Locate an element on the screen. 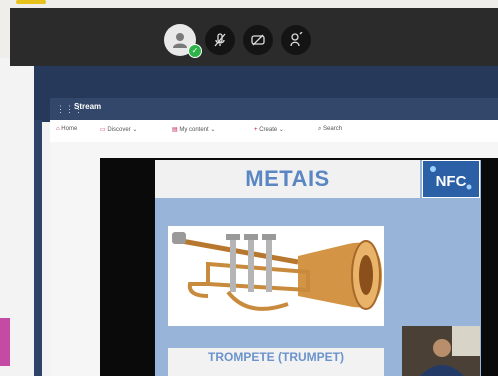 The height and width of the screenshot is (376, 498). app-title: Stream is located at coordinates (88, 106).